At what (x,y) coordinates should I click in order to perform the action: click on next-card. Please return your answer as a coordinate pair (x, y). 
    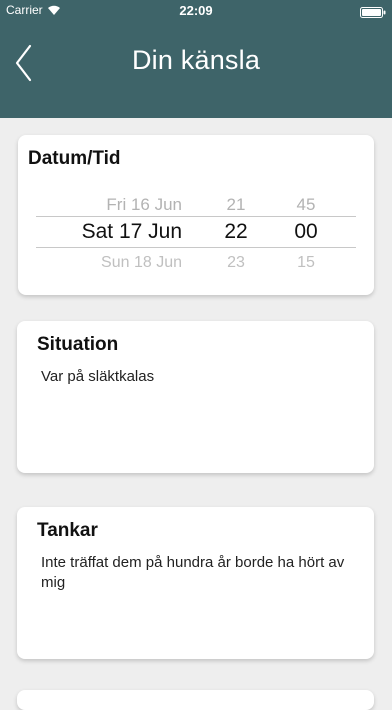
    Looking at the image, I should click on (195, 700).